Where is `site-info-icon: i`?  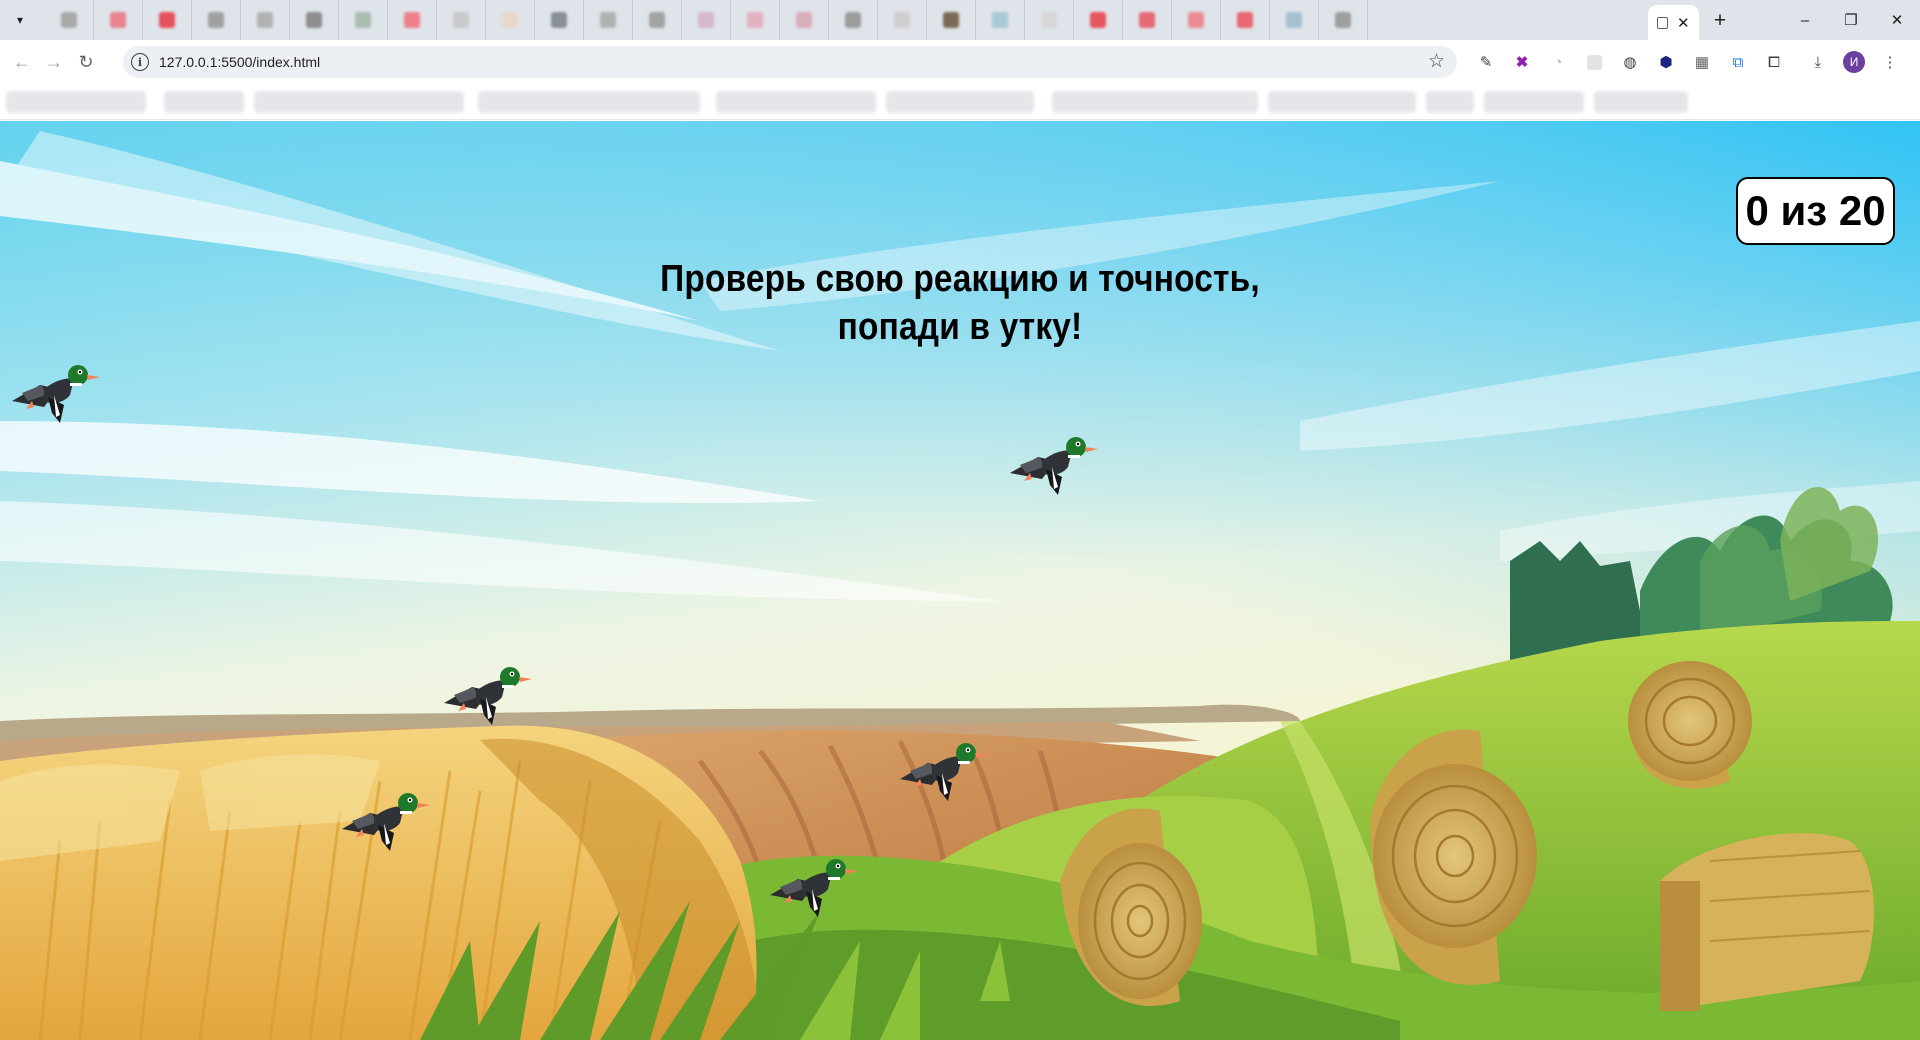 site-info-icon: i is located at coordinates (140, 62).